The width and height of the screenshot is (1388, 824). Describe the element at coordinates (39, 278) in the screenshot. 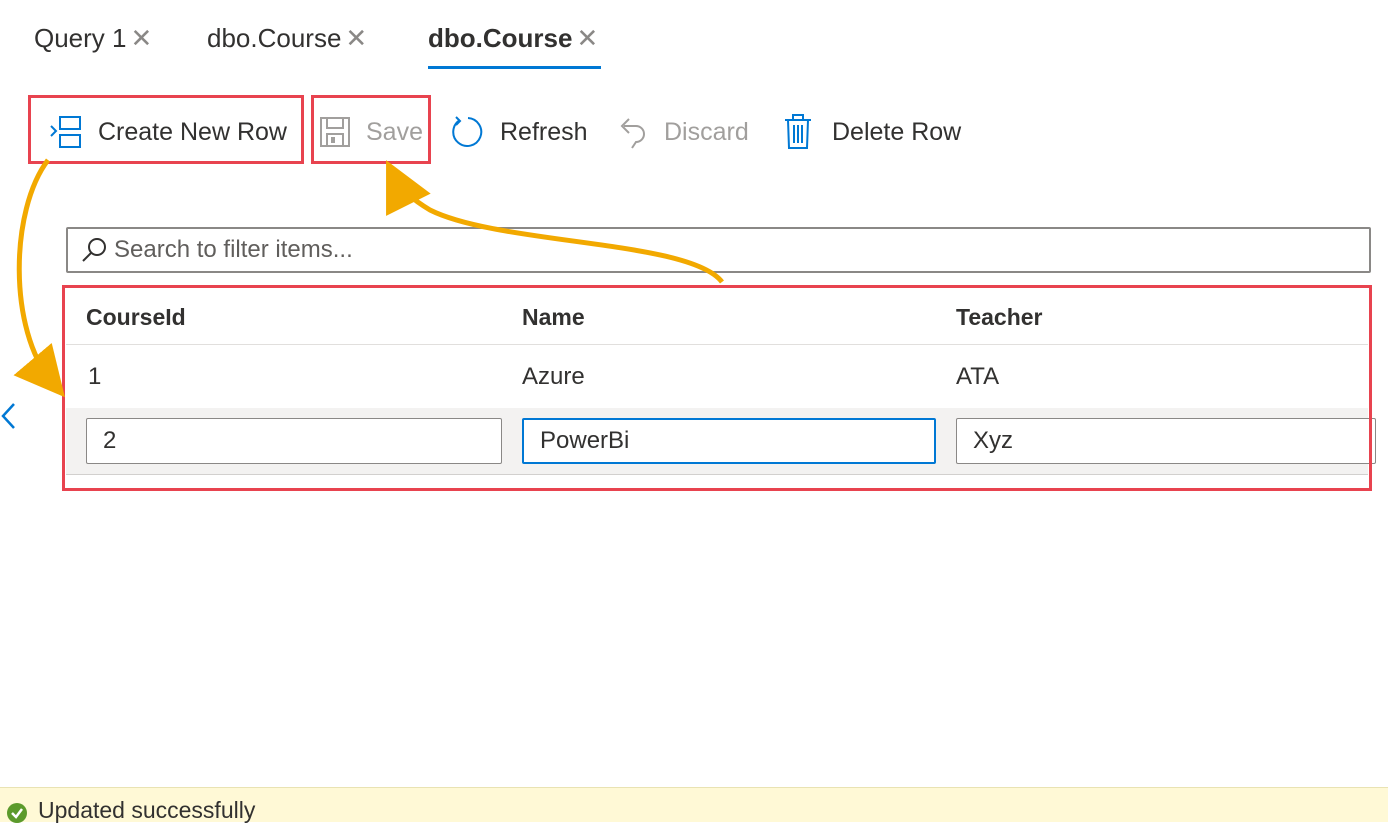

I see `arrow-create-to-grid` at that location.